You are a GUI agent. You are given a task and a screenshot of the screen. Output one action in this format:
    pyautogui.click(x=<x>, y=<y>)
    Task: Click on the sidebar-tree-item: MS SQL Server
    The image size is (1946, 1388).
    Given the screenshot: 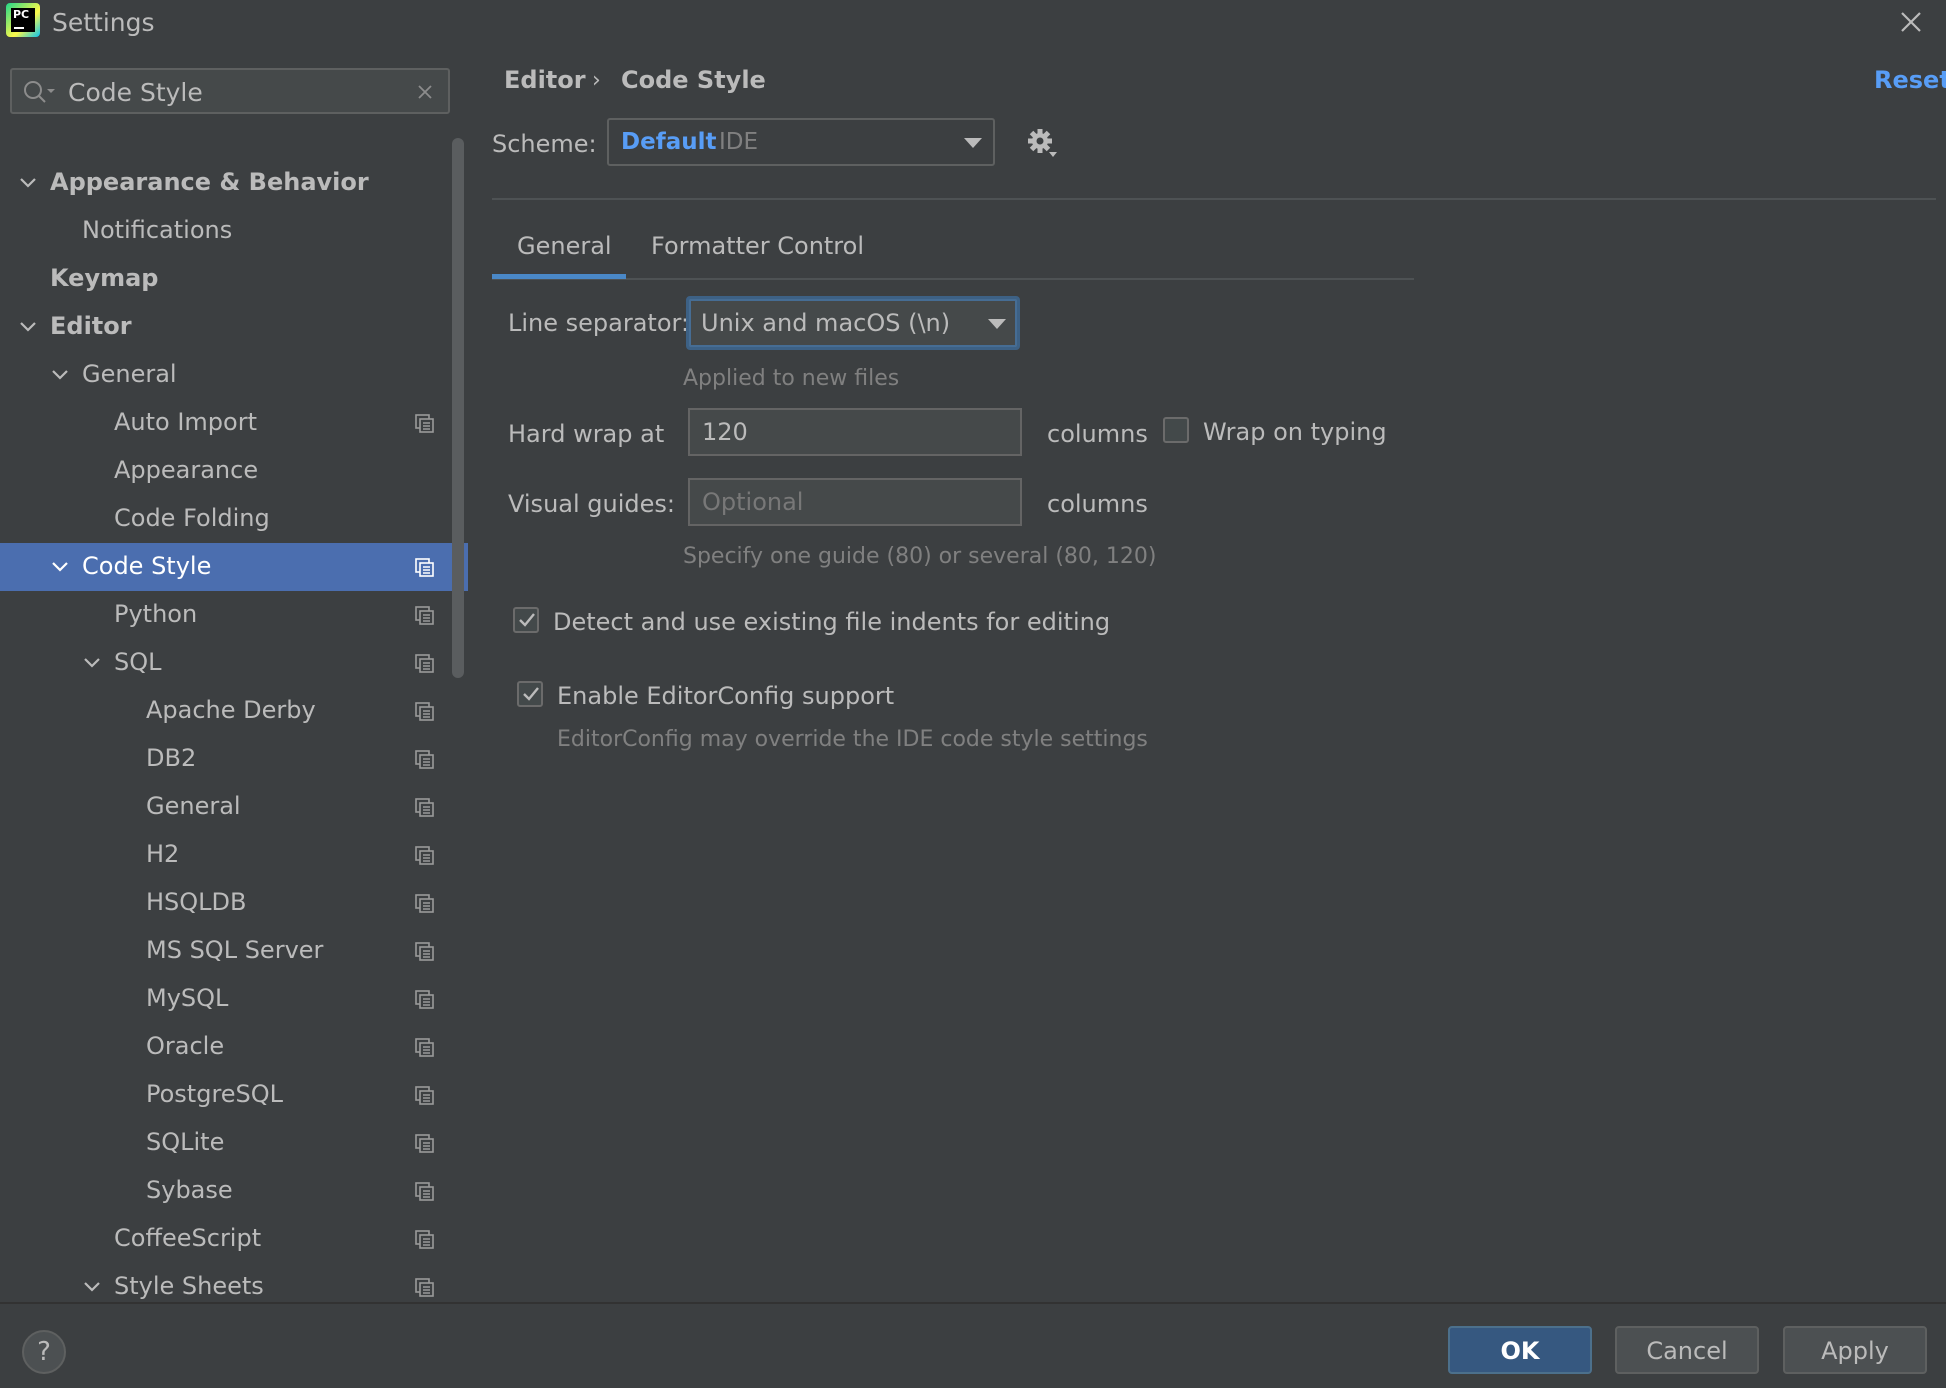 What is the action you would take?
    pyautogui.click(x=234, y=951)
    